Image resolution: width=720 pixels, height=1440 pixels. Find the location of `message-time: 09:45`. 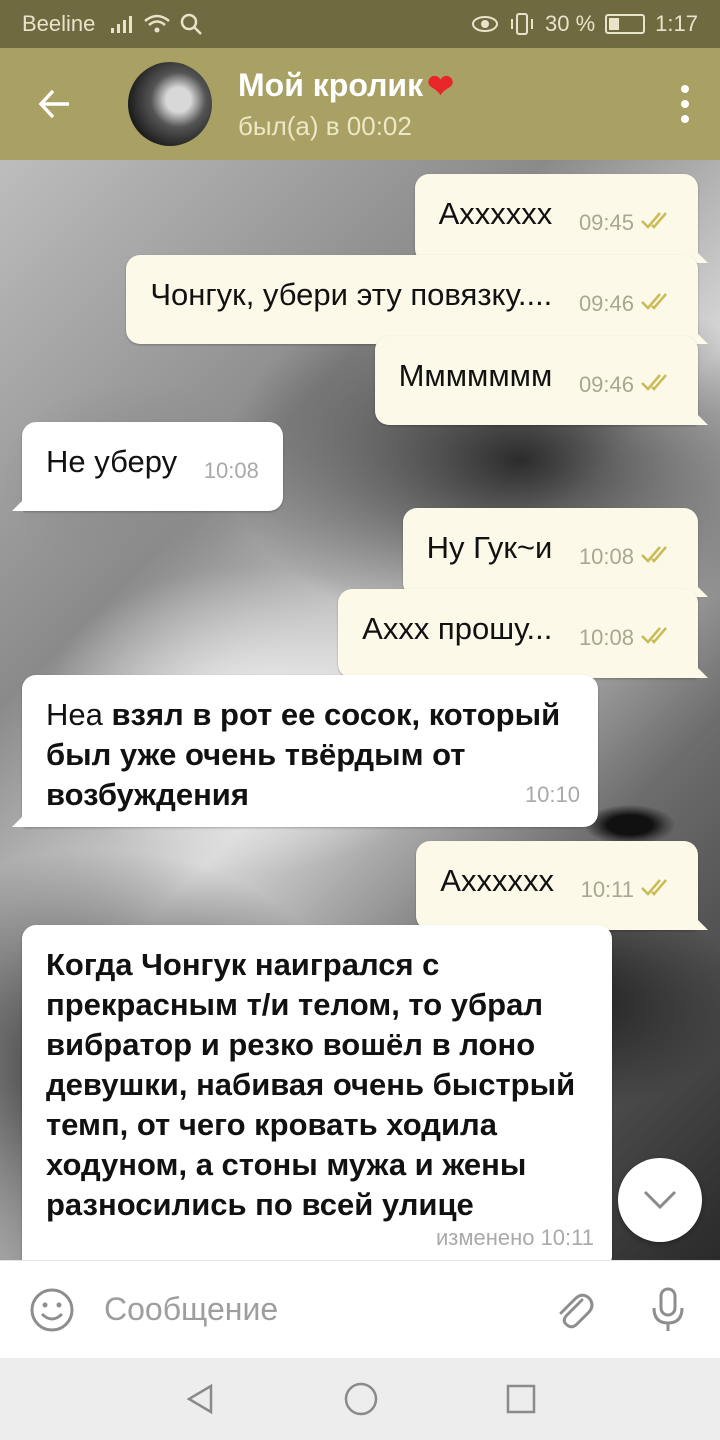

message-time: 09:45 is located at coordinates (606, 222).